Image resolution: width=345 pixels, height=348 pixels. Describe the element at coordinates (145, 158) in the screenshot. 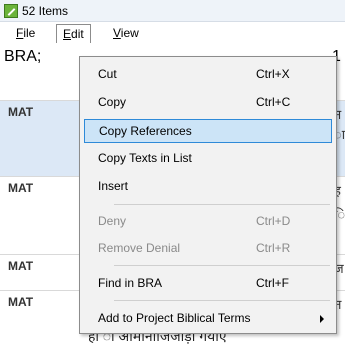

I see `menu-item-label: Copy Texts in List` at that location.